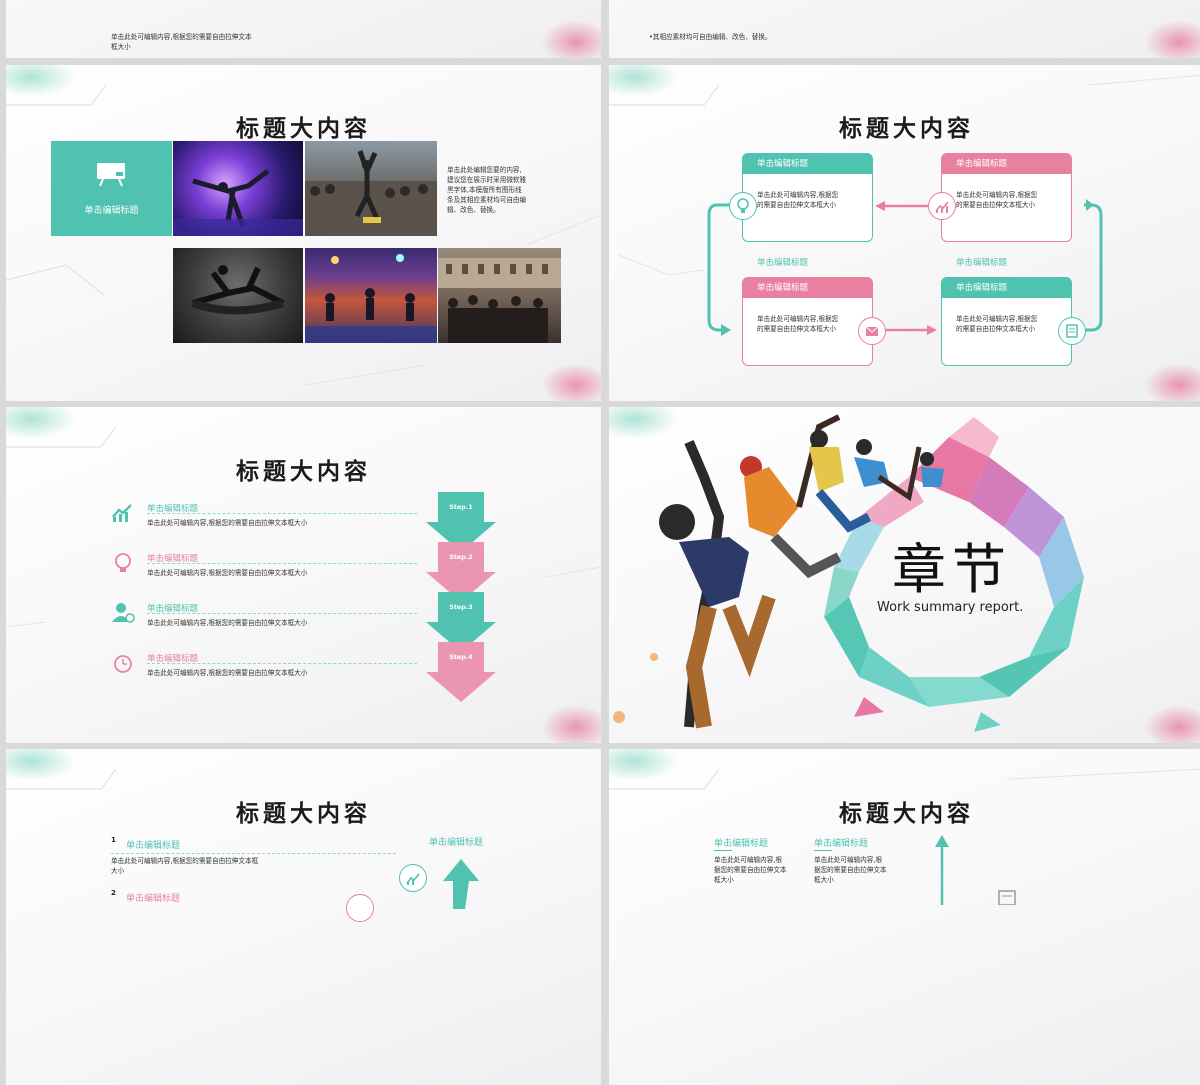  I want to click on feature-tile: 单击编辑标题, so click(111, 188).